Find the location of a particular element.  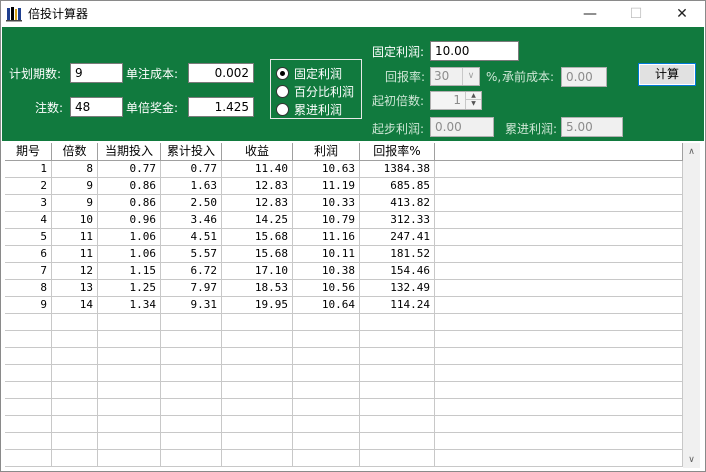

table-cell: 247.41 is located at coordinates (397, 237).